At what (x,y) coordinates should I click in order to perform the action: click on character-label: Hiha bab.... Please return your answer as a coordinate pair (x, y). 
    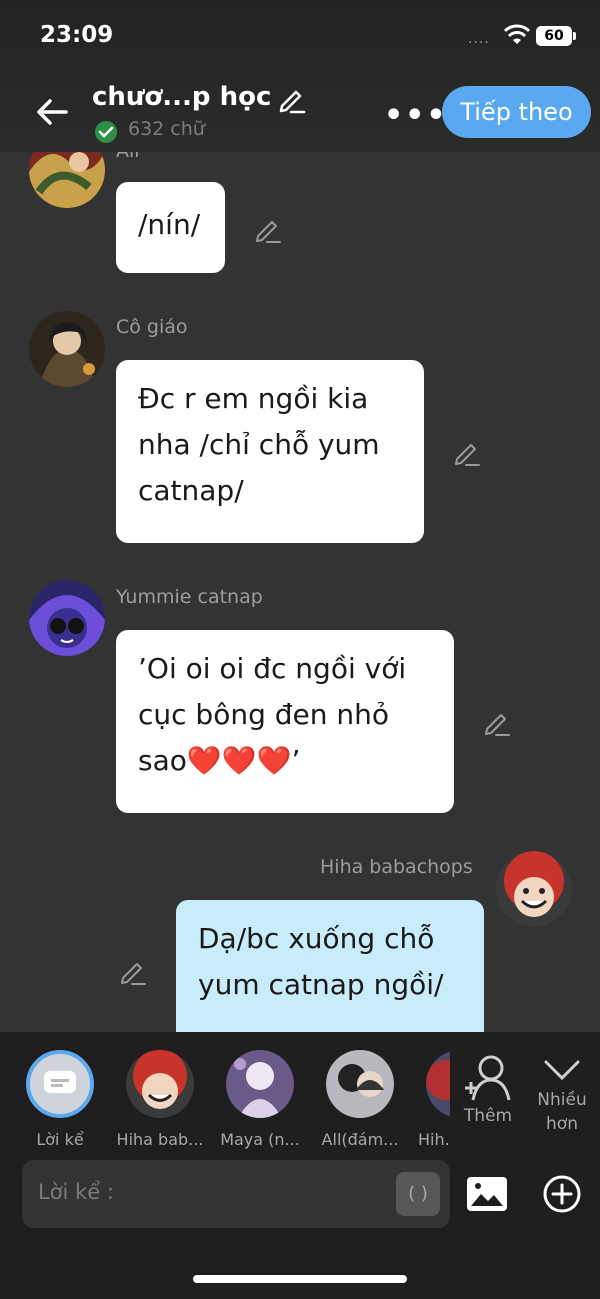
    Looking at the image, I should click on (160, 1139).